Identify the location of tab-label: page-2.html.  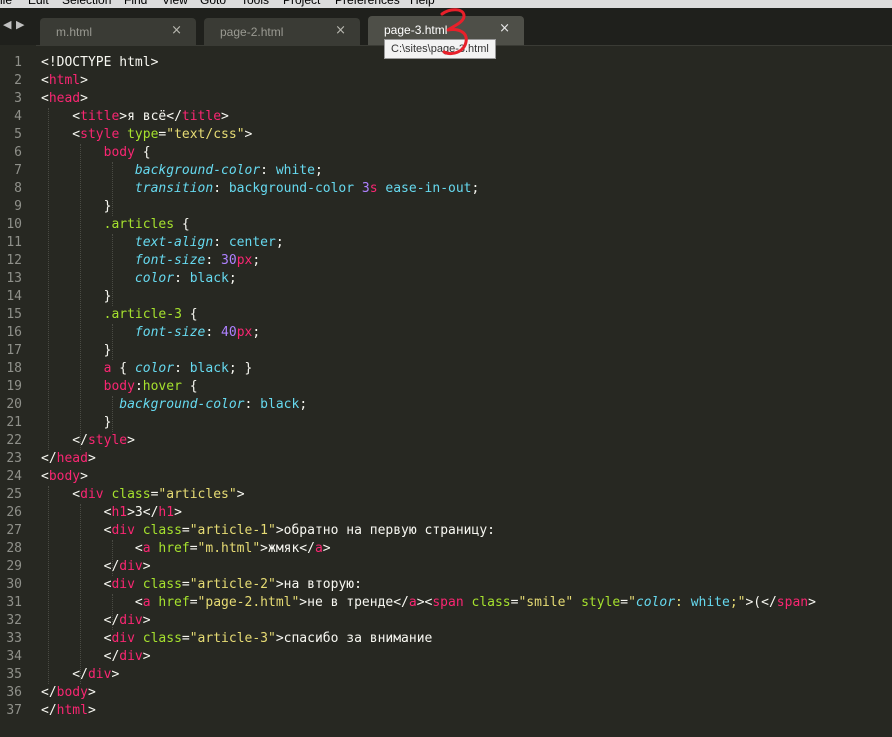
(252, 32).